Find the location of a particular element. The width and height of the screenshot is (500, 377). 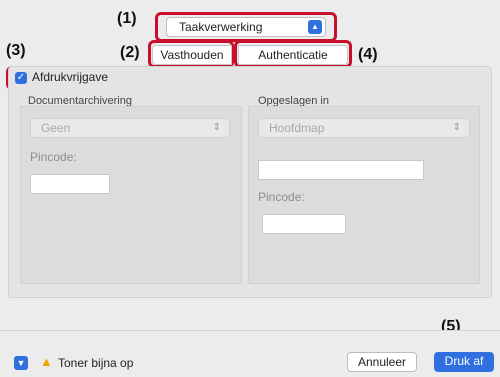

chevron-down-icon: ▼ is located at coordinates (21, 363).